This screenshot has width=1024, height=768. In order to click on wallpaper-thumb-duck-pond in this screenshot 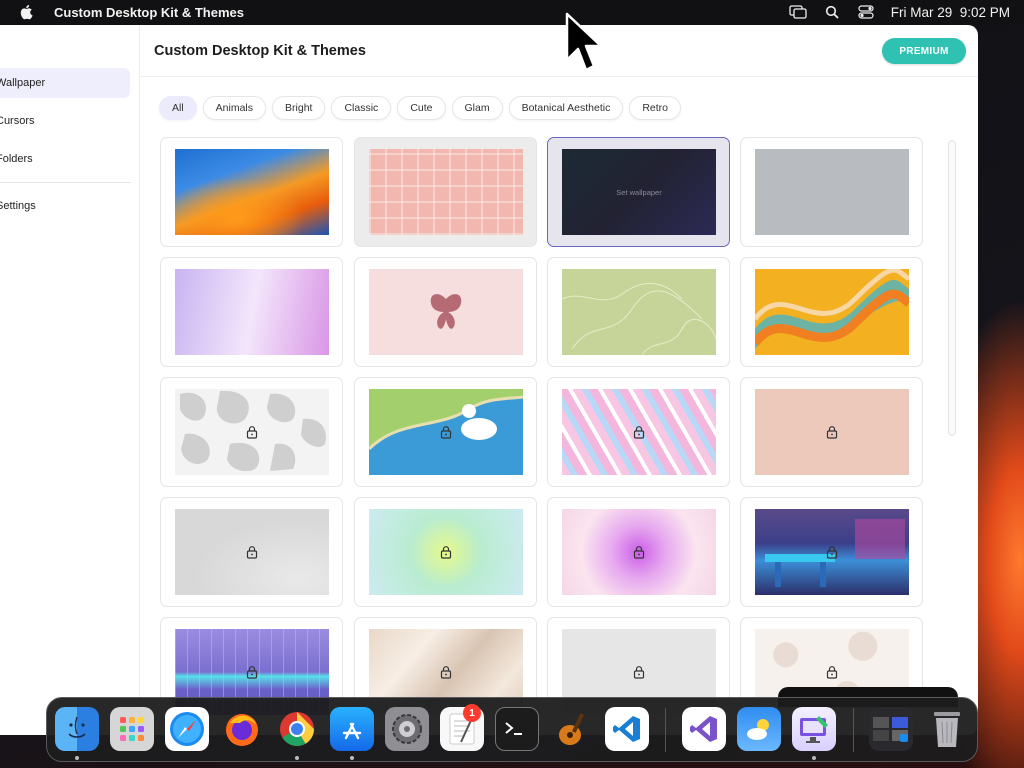, I will do `click(446, 432)`.